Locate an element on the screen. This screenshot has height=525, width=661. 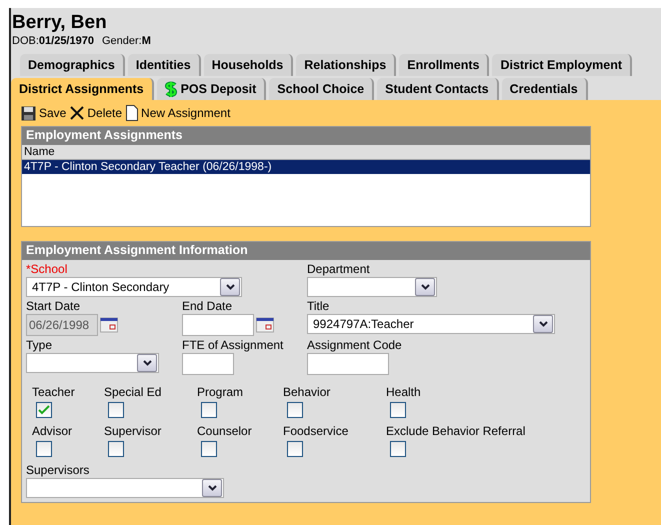
tab: Households is located at coordinates (249, 65).